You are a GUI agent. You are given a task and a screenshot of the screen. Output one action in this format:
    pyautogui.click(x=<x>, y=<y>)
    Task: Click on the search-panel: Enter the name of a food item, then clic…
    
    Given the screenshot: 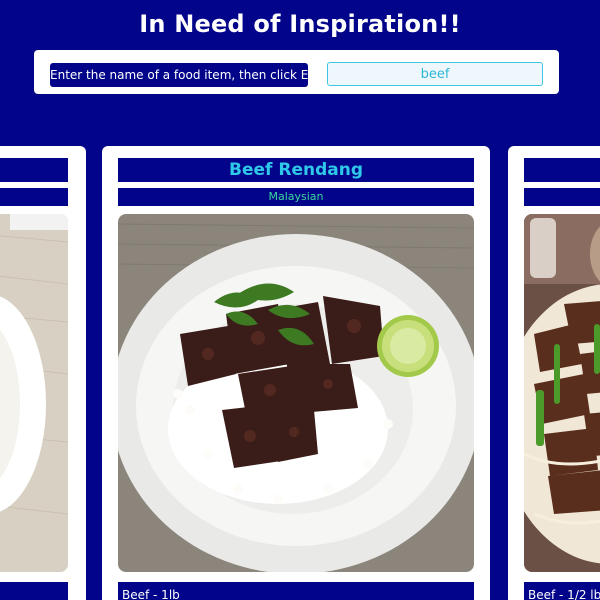 What is the action you would take?
    pyautogui.click(x=296, y=72)
    